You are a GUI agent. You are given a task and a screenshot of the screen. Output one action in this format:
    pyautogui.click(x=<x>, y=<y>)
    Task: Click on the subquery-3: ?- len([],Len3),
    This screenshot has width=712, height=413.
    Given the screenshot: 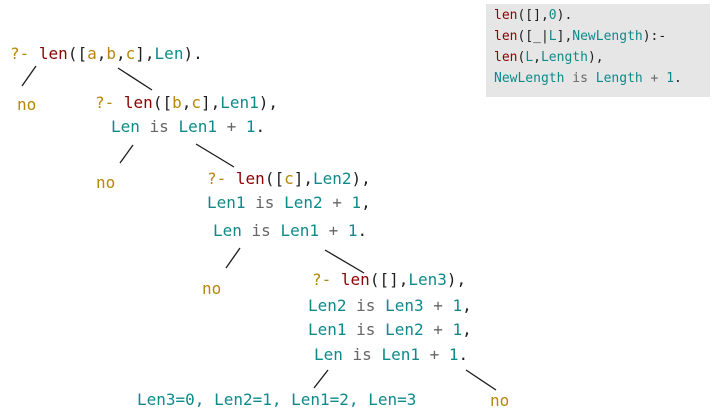 What is the action you would take?
    pyautogui.click(x=389, y=280)
    